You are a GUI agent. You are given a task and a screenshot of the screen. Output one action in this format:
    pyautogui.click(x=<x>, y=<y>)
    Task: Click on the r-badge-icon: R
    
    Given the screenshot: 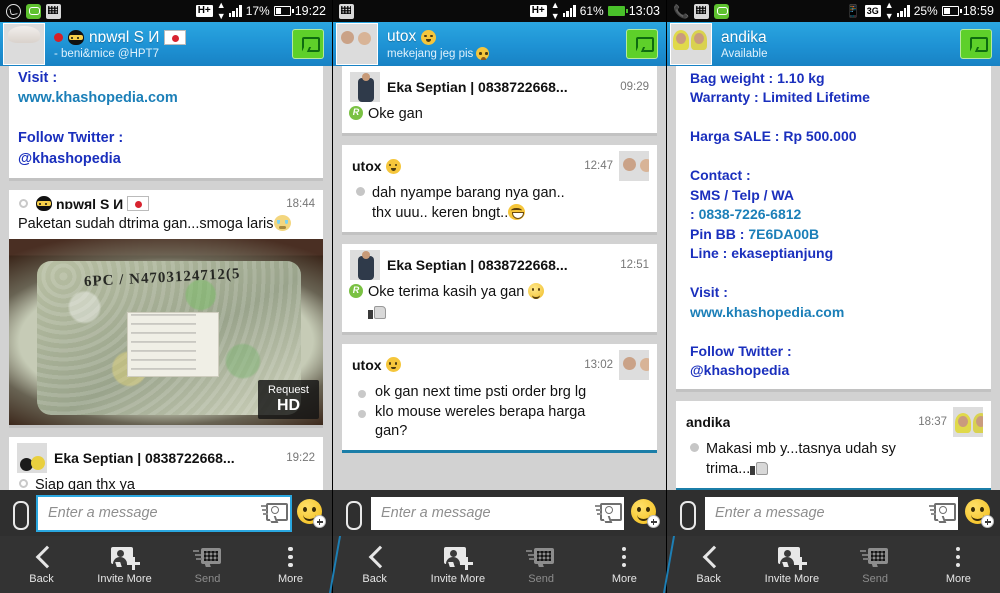 What is the action you would take?
    pyautogui.click(x=356, y=113)
    